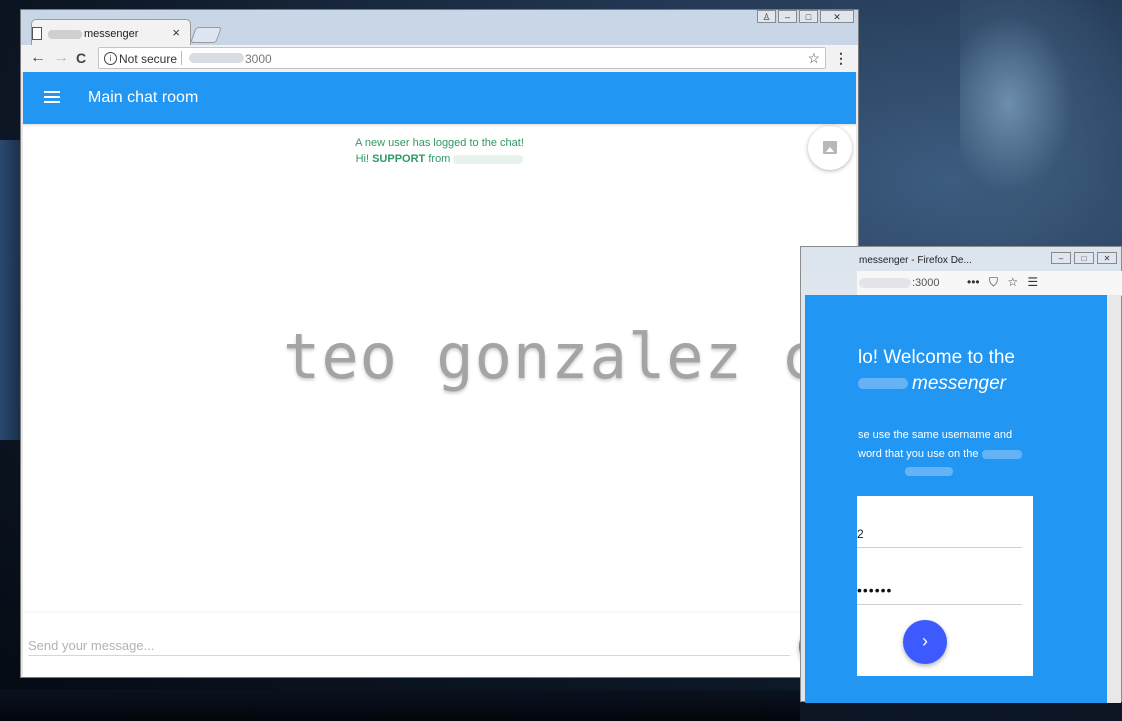 This screenshot has height=721, width=1122. What do you see at coordinates (176, 32) in the screenshot?
I see `tab-close-icon: ×` at bounding box center [176, 32].